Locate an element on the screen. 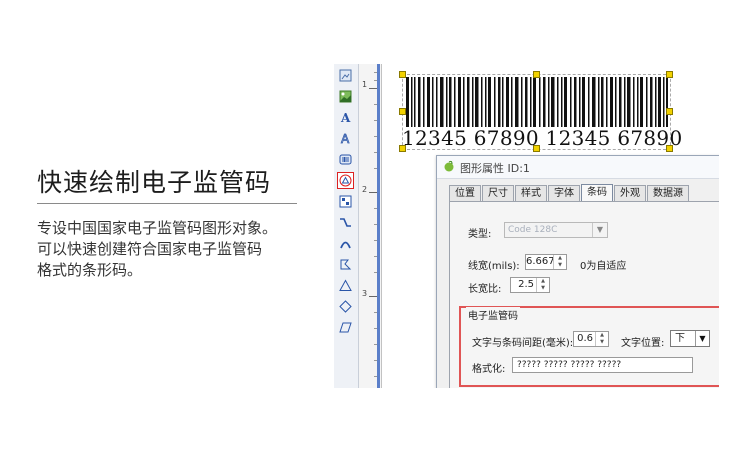 The height and width of the screenshot is (470, 750). image-frame-icon is located at coordinates (345, 75).